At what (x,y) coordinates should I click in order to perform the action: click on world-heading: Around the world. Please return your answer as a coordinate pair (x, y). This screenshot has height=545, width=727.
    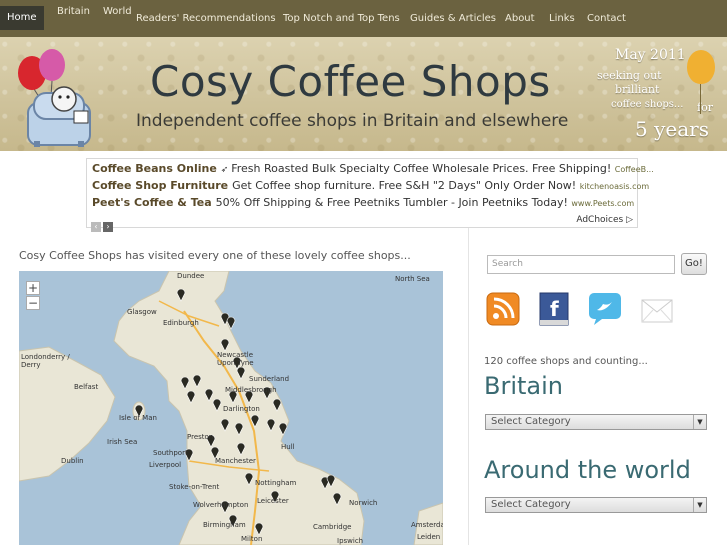
    Looking at the image, I should click on (587, 470).